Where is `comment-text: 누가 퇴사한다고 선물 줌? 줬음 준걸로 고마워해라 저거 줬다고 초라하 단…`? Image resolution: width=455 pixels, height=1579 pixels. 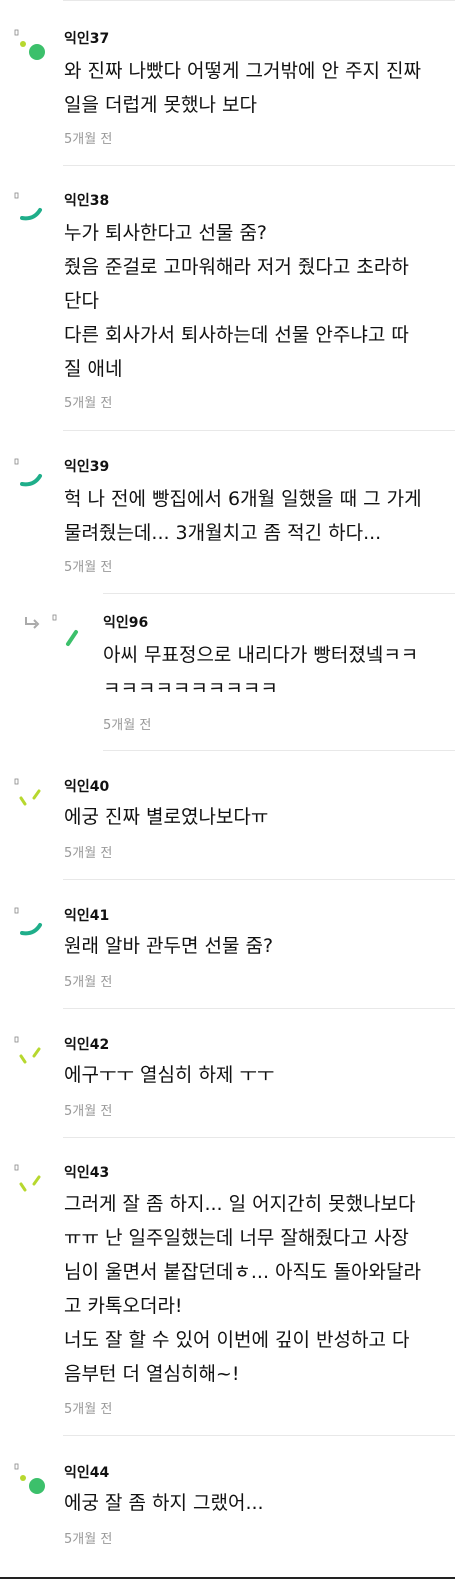 comment-text: 누가 퇴사한다고 선물 줌? 줬음 준걸로 고마워해라 저거 줬다고 초라하 단… is located at coordinates (236, 301).